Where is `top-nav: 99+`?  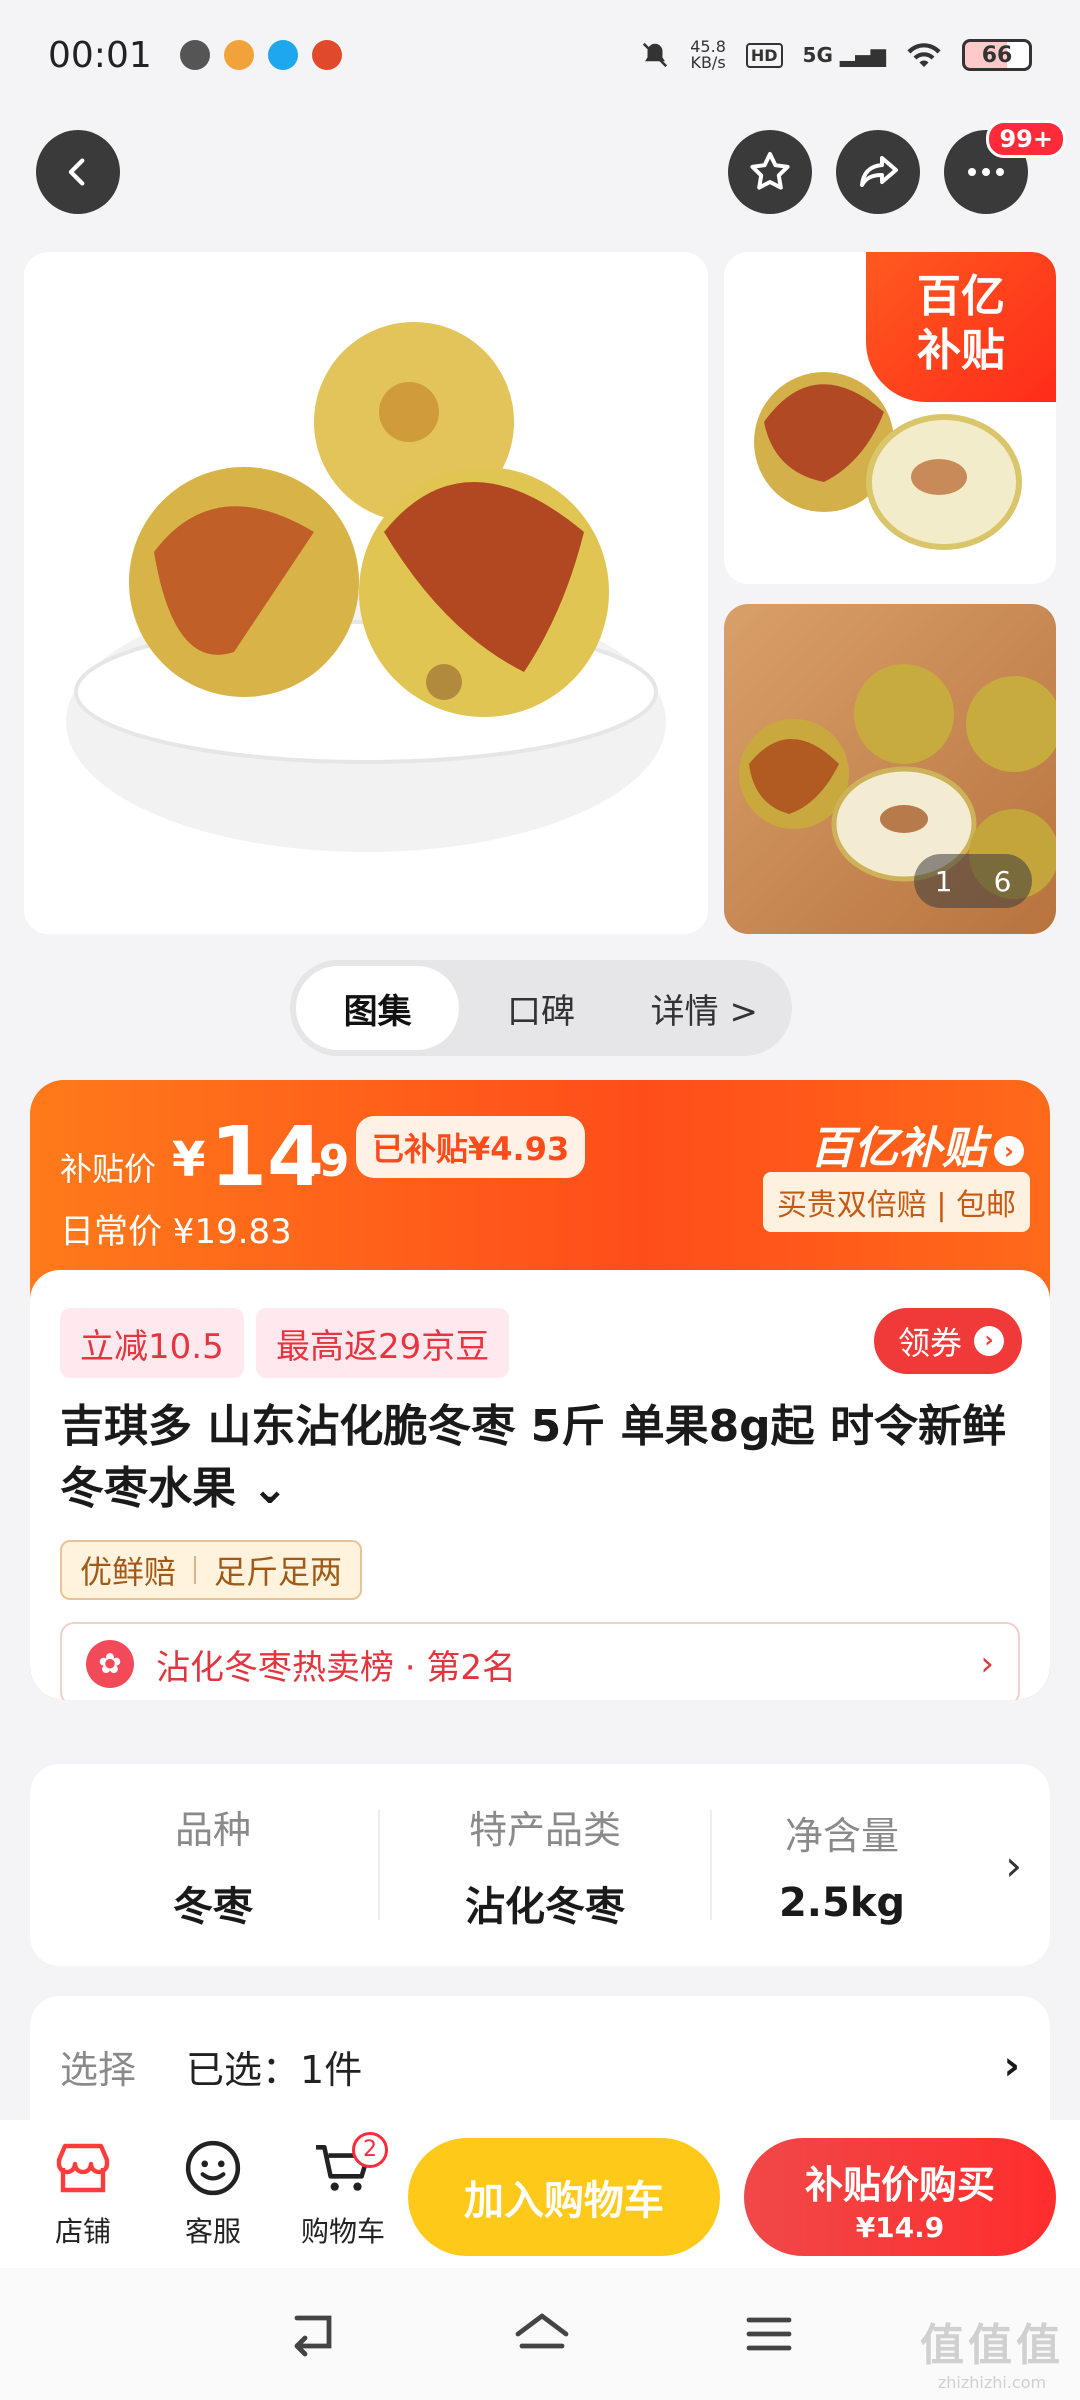
top-nav: 99+ is located at coordinates (540, 168).